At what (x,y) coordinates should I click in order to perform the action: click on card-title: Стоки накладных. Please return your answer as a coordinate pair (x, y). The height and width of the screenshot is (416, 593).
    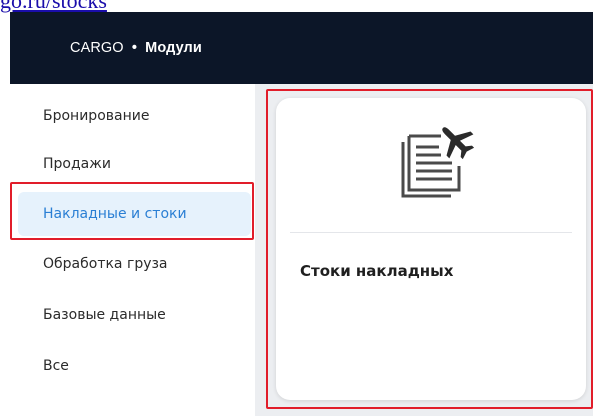
    Looking at the image, I should click on (377, 271).